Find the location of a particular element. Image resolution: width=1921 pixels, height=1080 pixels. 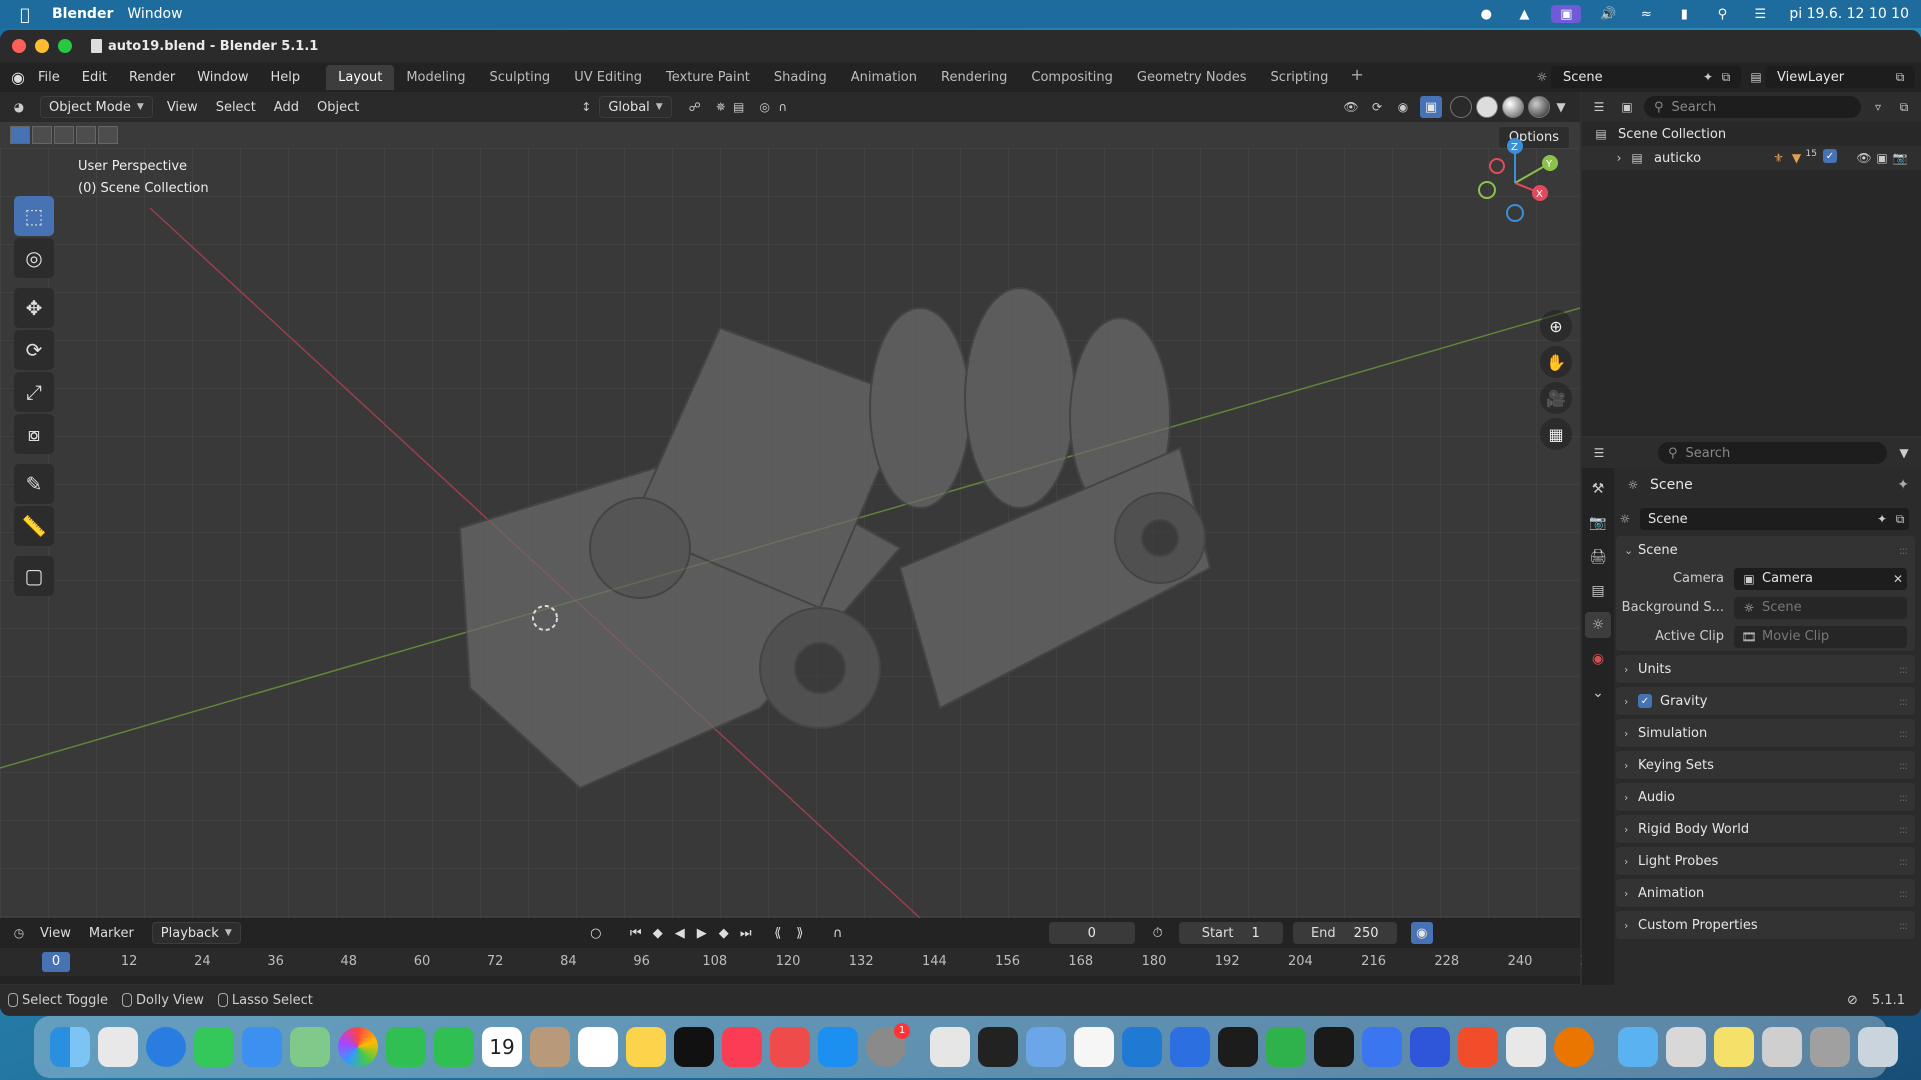

panel-custom-properties: › Custom Properties::: is located at coordinates (1765, 925).